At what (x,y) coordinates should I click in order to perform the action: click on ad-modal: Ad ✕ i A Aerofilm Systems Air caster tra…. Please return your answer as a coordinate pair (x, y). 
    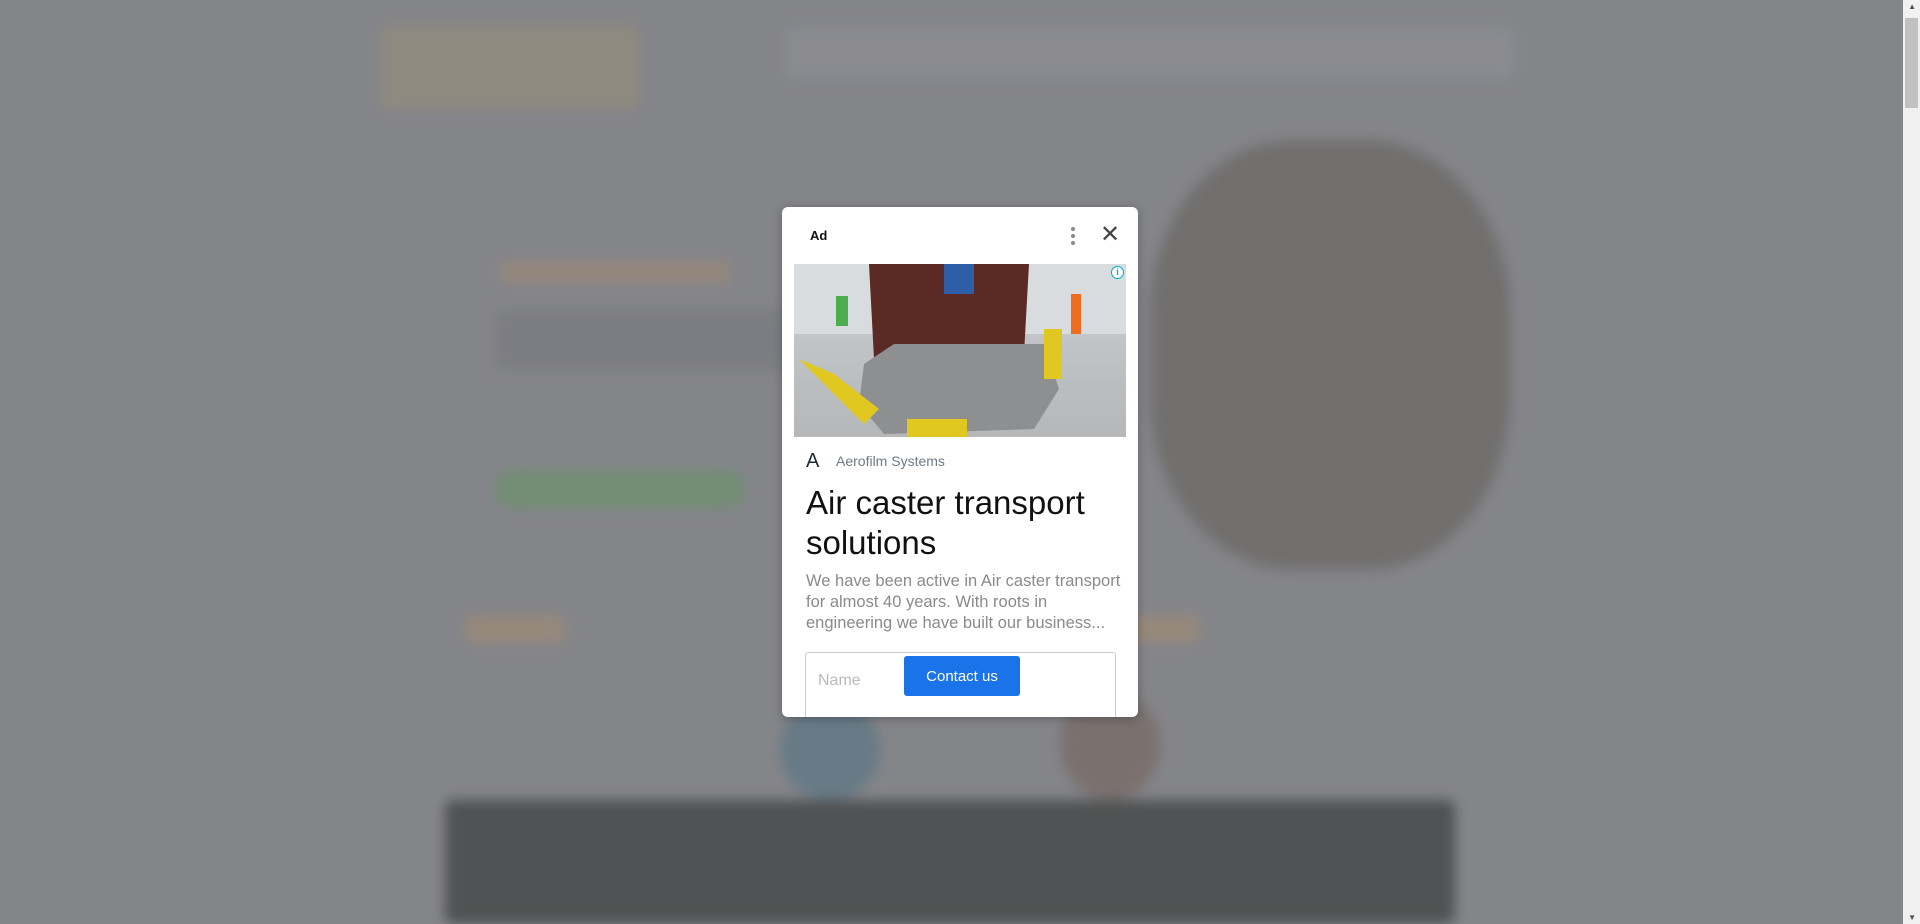
    Looking at the image, I should click on (960, 462).